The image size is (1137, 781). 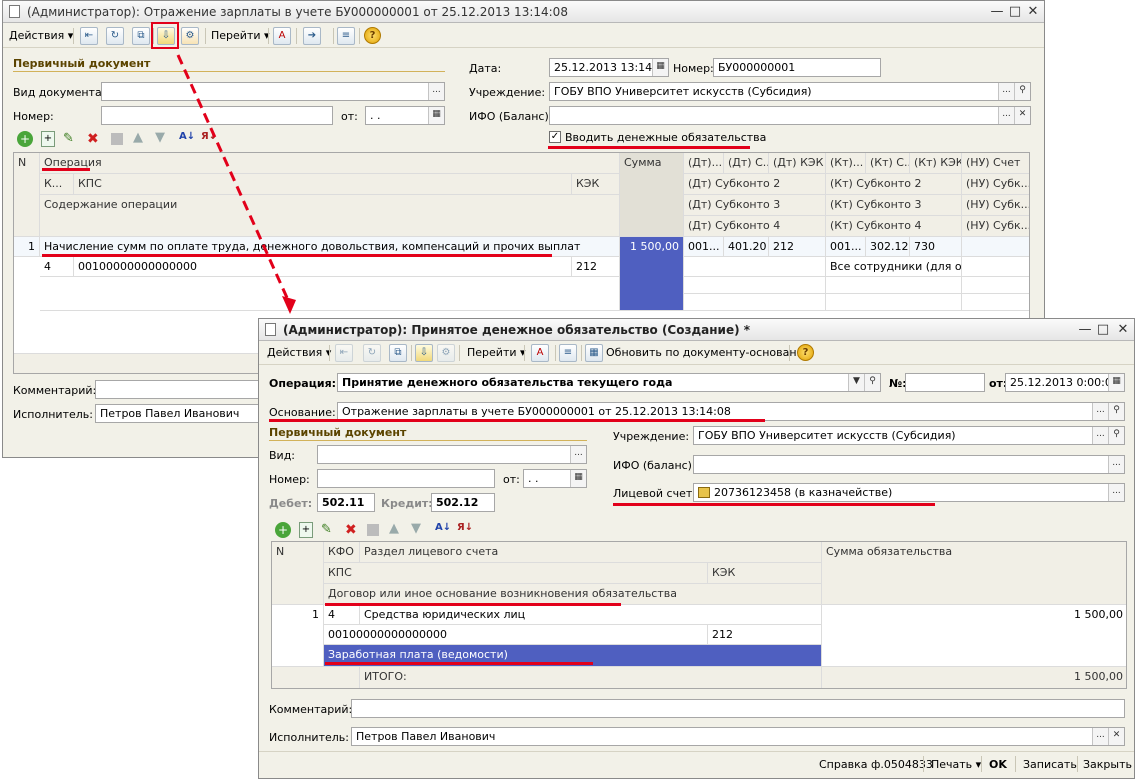 What do you see at coordinates (496, 353) in the screenshot?
I see `goto-menu: Перейти ▾` at bounding box center [496, 353].